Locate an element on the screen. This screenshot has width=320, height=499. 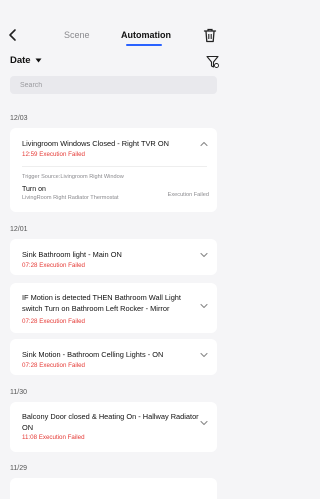
trash-icon is located at coordinates (210, 35).